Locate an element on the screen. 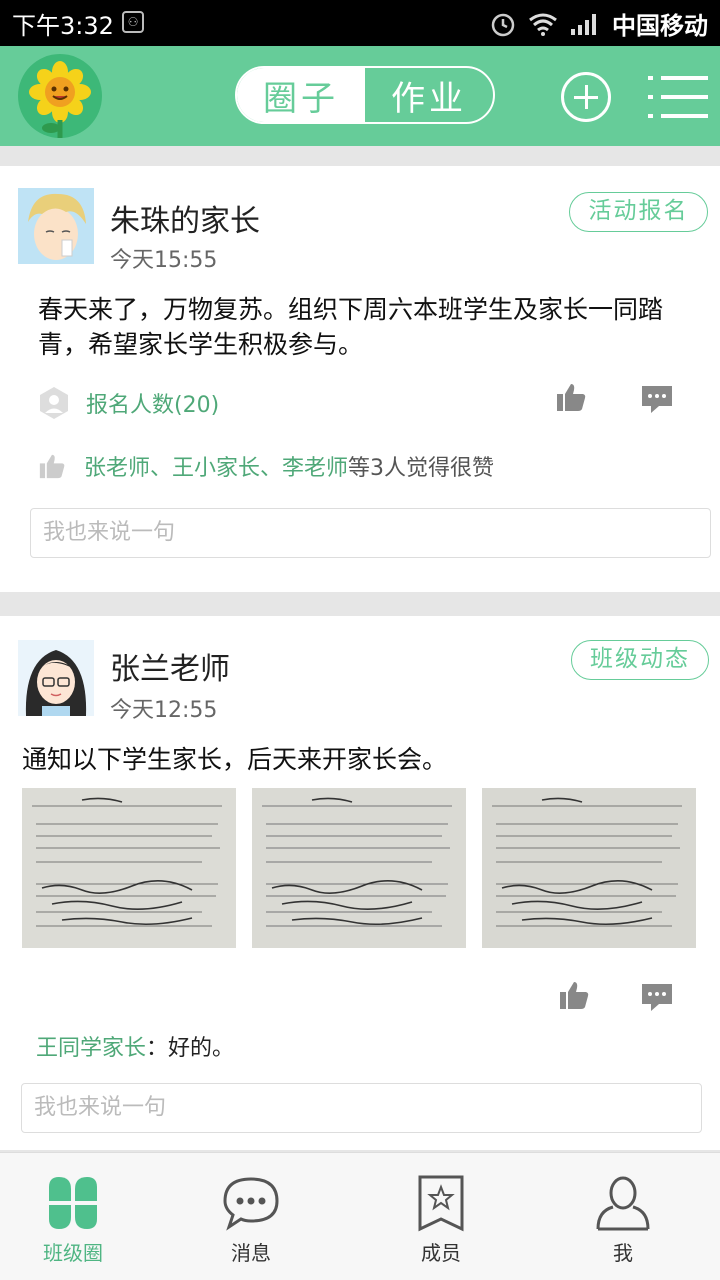  status-time: 下午3:32 is located at coordinates (63, 26).